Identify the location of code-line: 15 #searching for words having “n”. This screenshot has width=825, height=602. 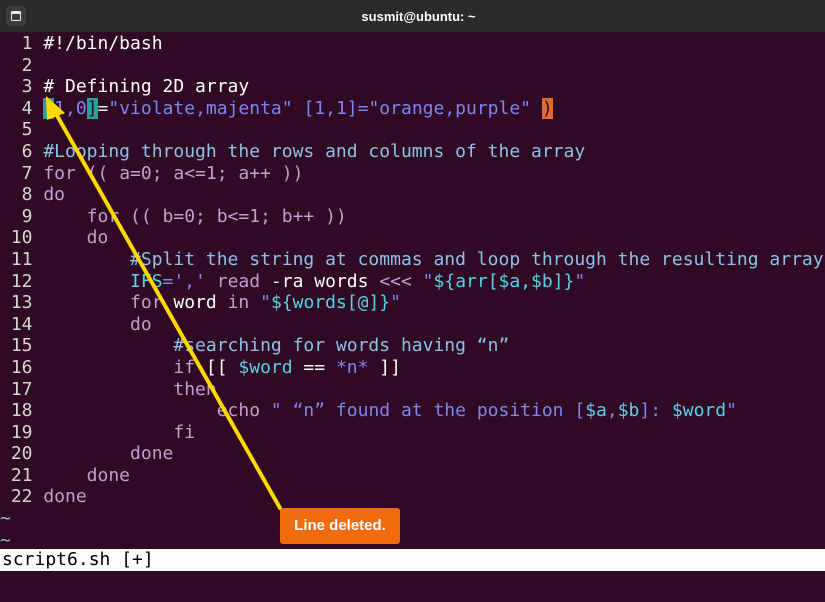
(412, 346).